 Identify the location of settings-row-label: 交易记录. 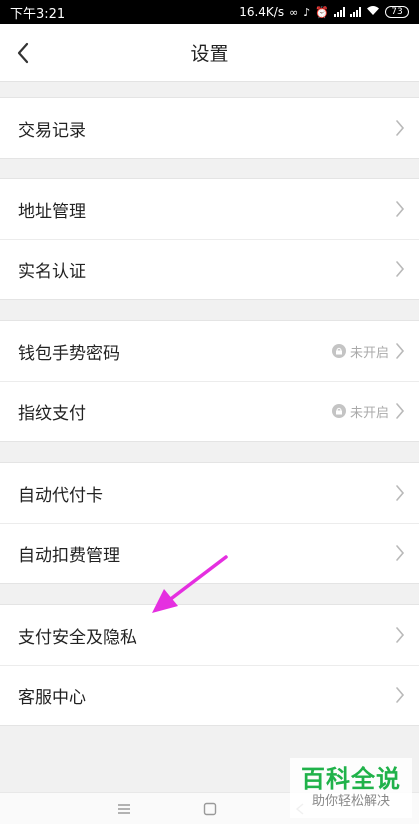
(52, 130).